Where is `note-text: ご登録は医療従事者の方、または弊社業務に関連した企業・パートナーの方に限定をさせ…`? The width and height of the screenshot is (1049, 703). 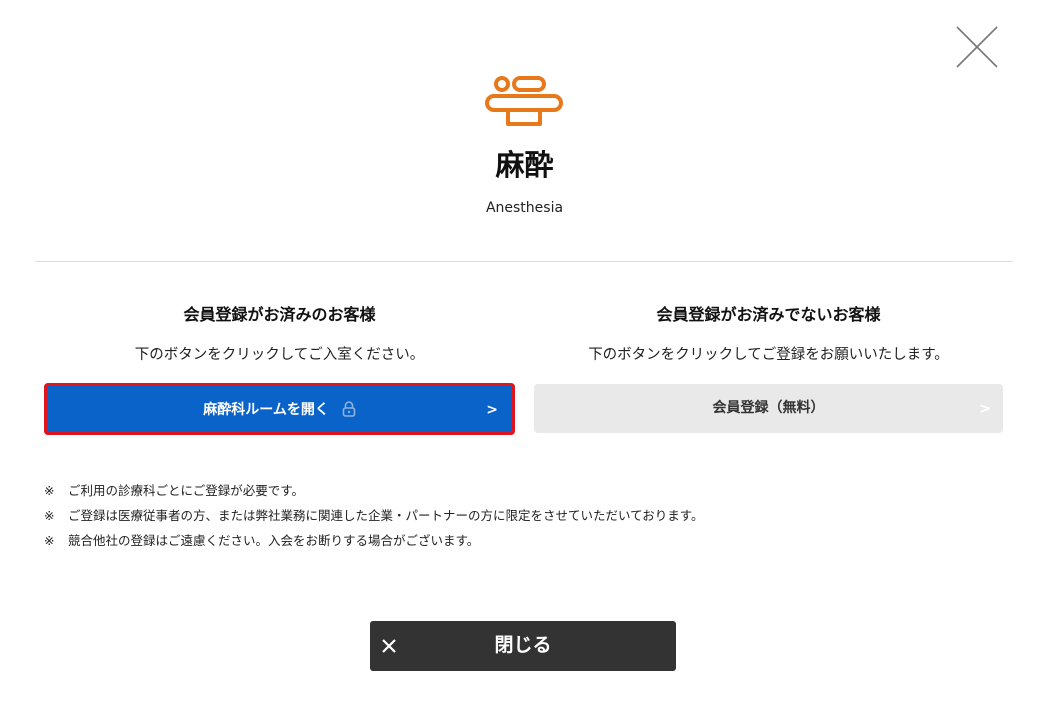
note-text: ご登録は医療従事者の方、または弊社業務に関連した企業・パートナーの方に限定をさせ… is located at coordinates (386, 515).